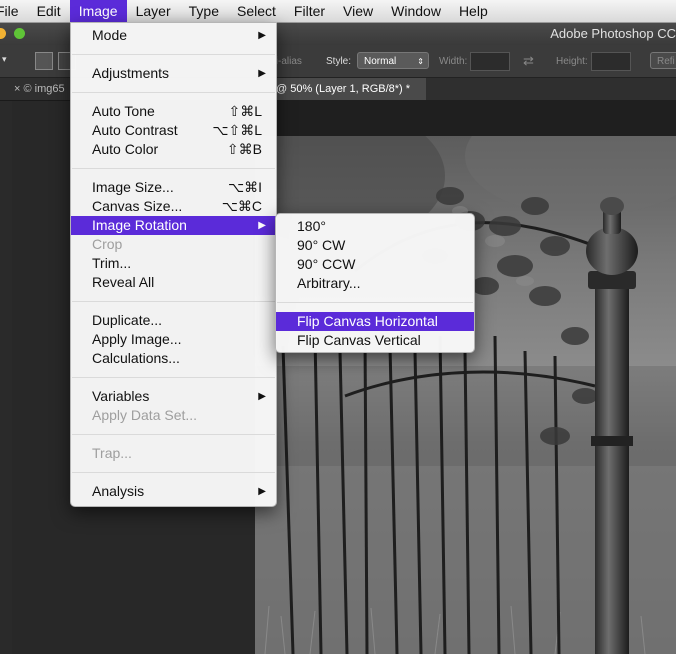 The height and width of the screenshot is (654, 676). I want to click on menu-window: Window, so click(416, 11).